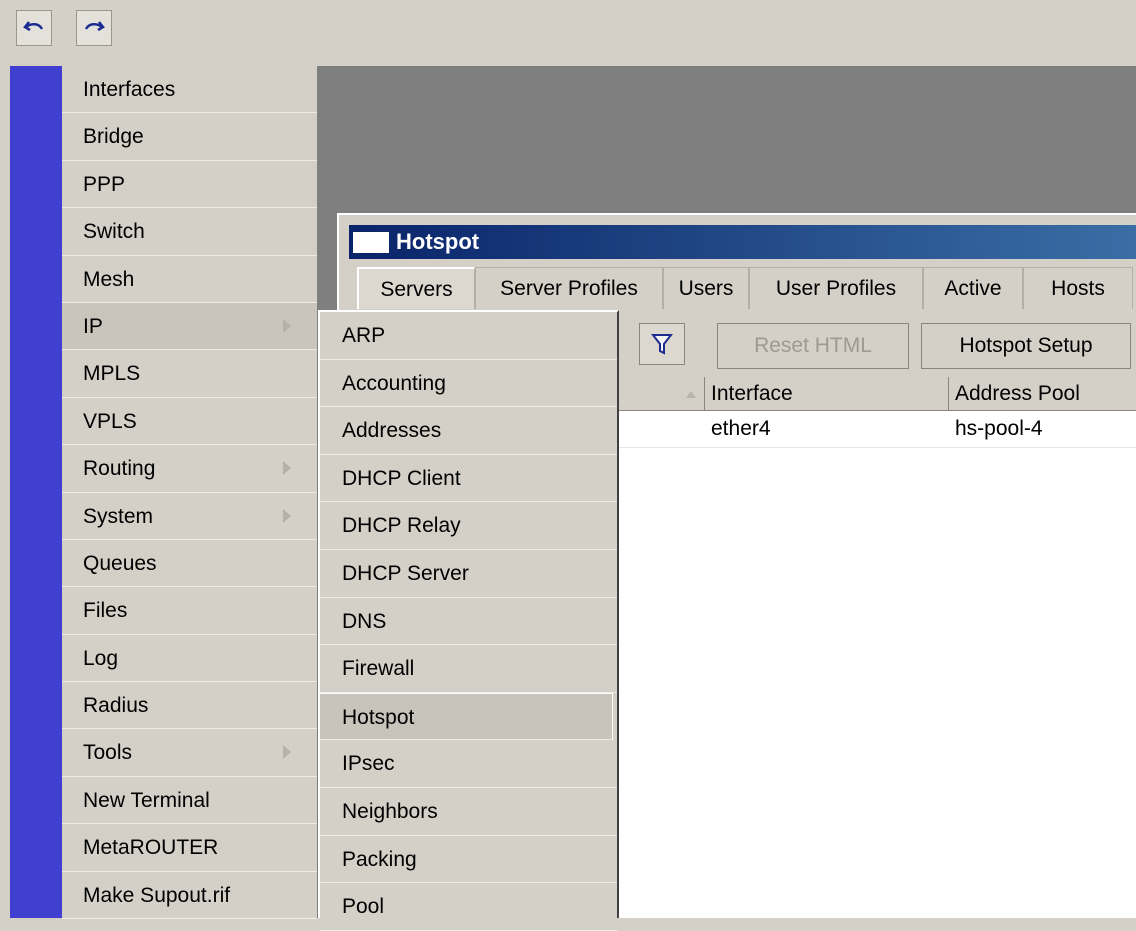 Image resolution: width=1136 pixels, height=931 pixels. I want to click on tab-user-profiles: User Profiles, so click(836, 288).